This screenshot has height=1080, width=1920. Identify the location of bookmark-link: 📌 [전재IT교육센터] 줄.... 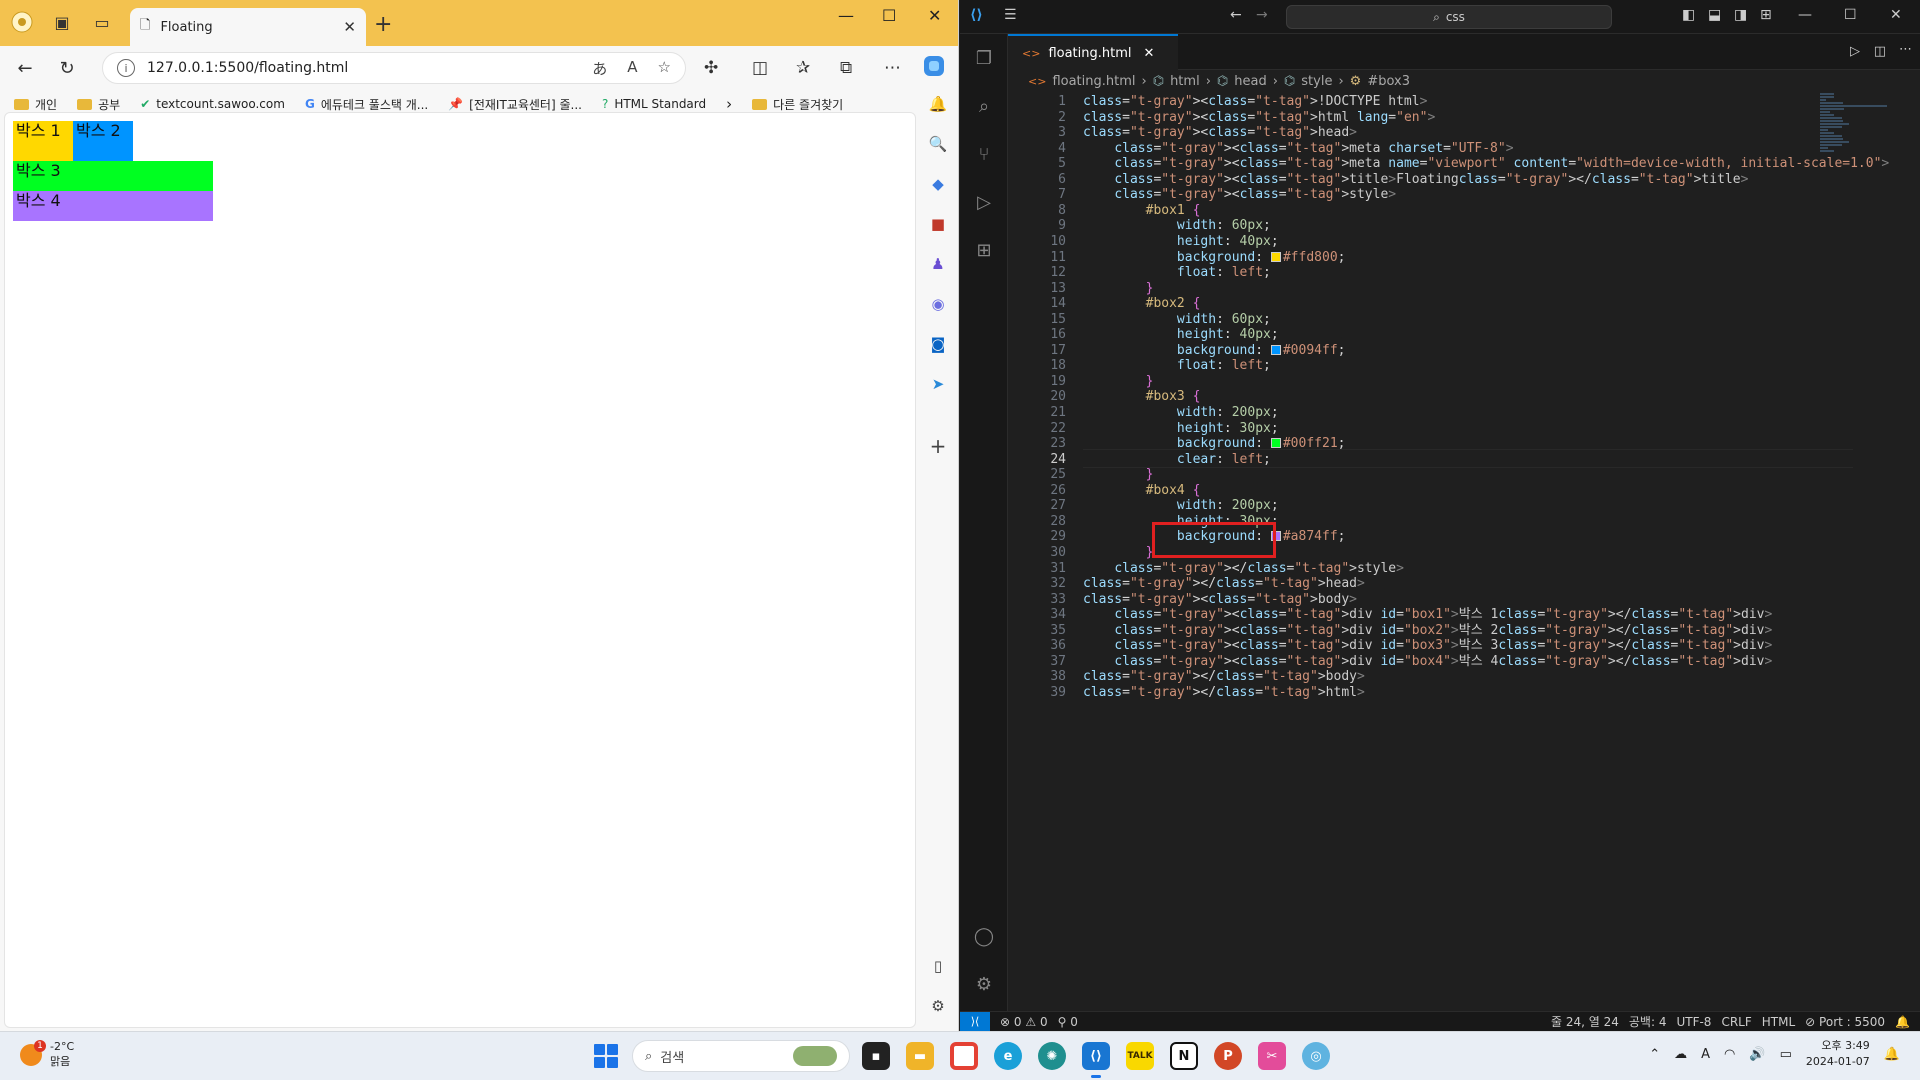
(515, 104).